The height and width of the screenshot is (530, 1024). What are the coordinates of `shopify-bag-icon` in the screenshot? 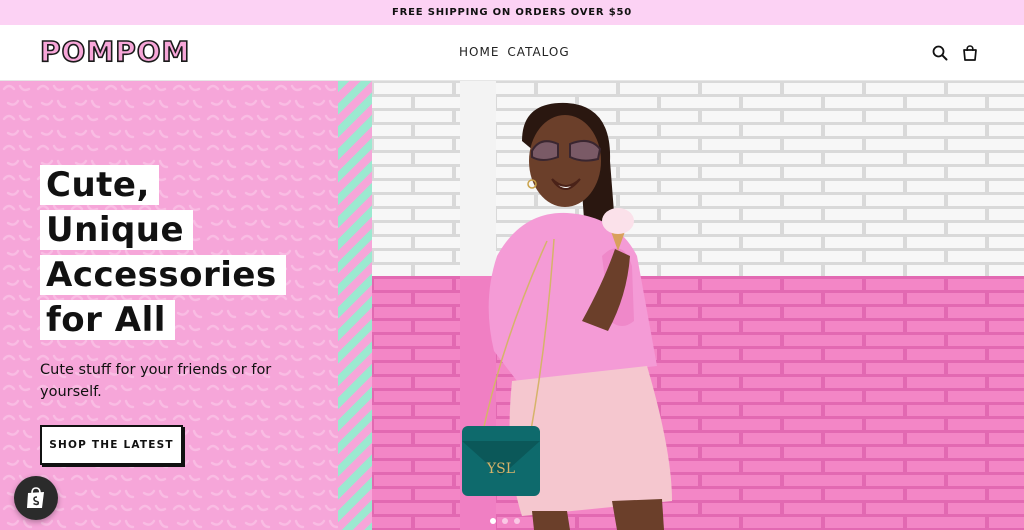 It's located at (35, 497).